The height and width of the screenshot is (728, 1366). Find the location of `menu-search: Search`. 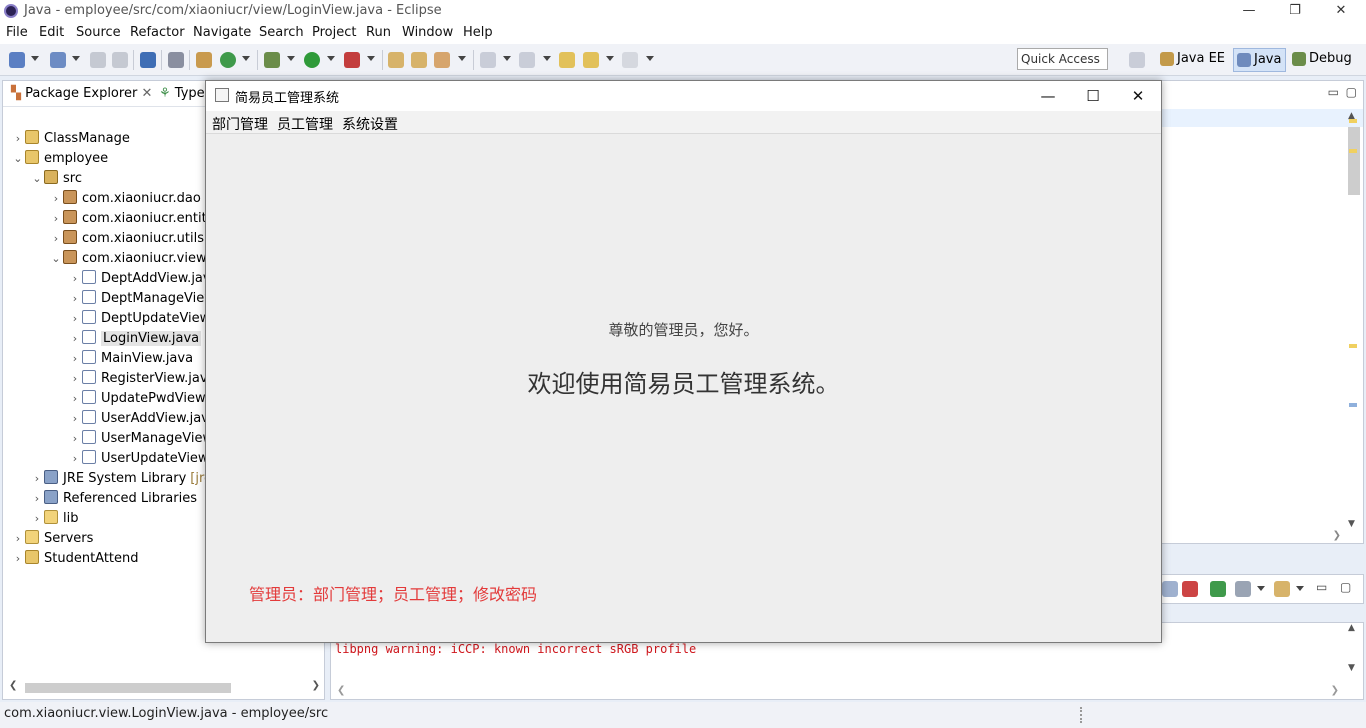

menu-search: Search is located at coordinates (281, 32).